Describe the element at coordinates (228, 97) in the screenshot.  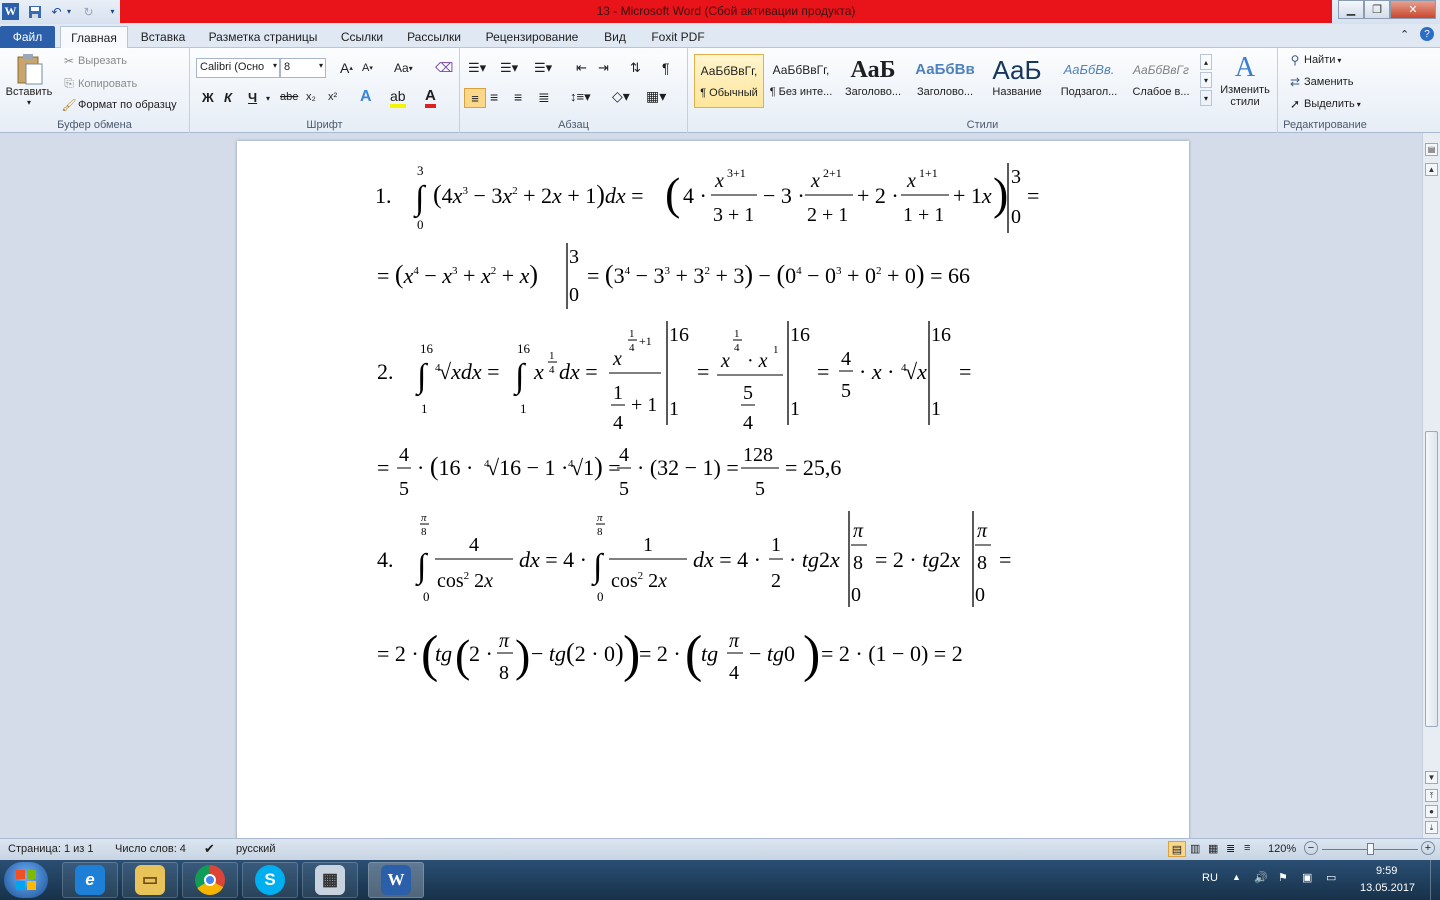
I see `italic-button: К` at that location.